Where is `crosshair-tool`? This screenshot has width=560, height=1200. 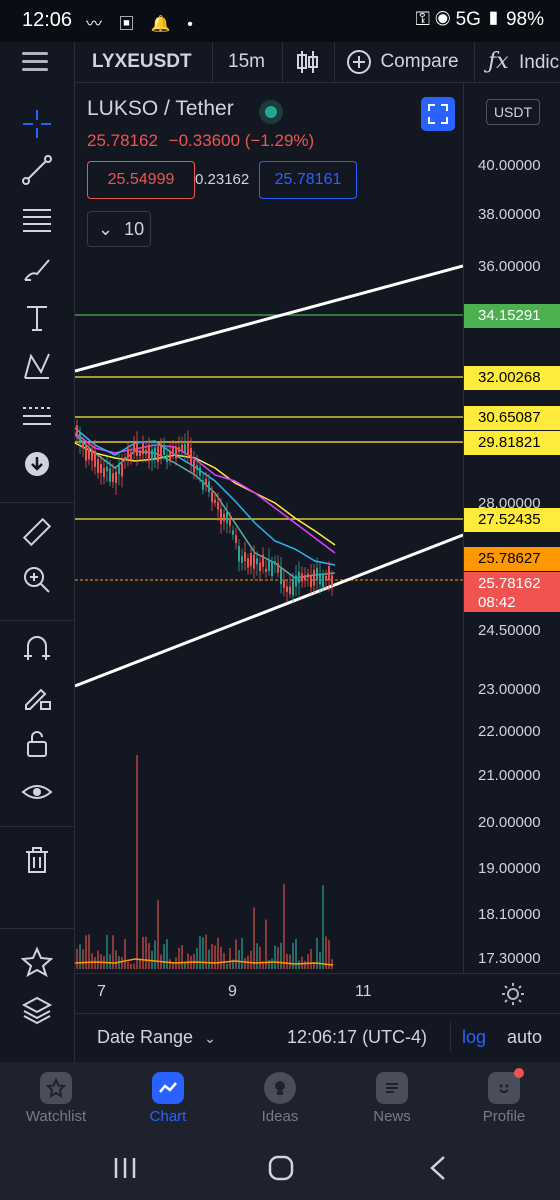
crosshair-tool is located at coordinates (37, 124).